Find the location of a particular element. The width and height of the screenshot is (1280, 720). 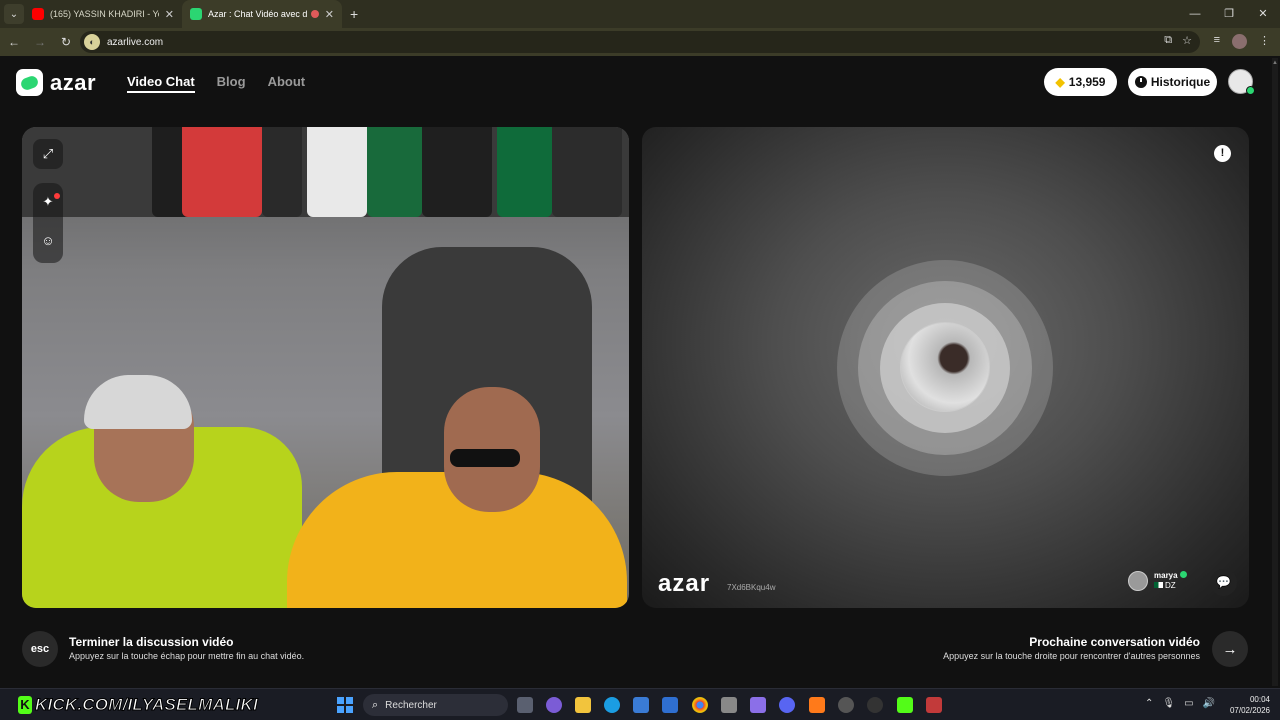

face-filter-icon: ☺ is located at coordinates (48, 240).